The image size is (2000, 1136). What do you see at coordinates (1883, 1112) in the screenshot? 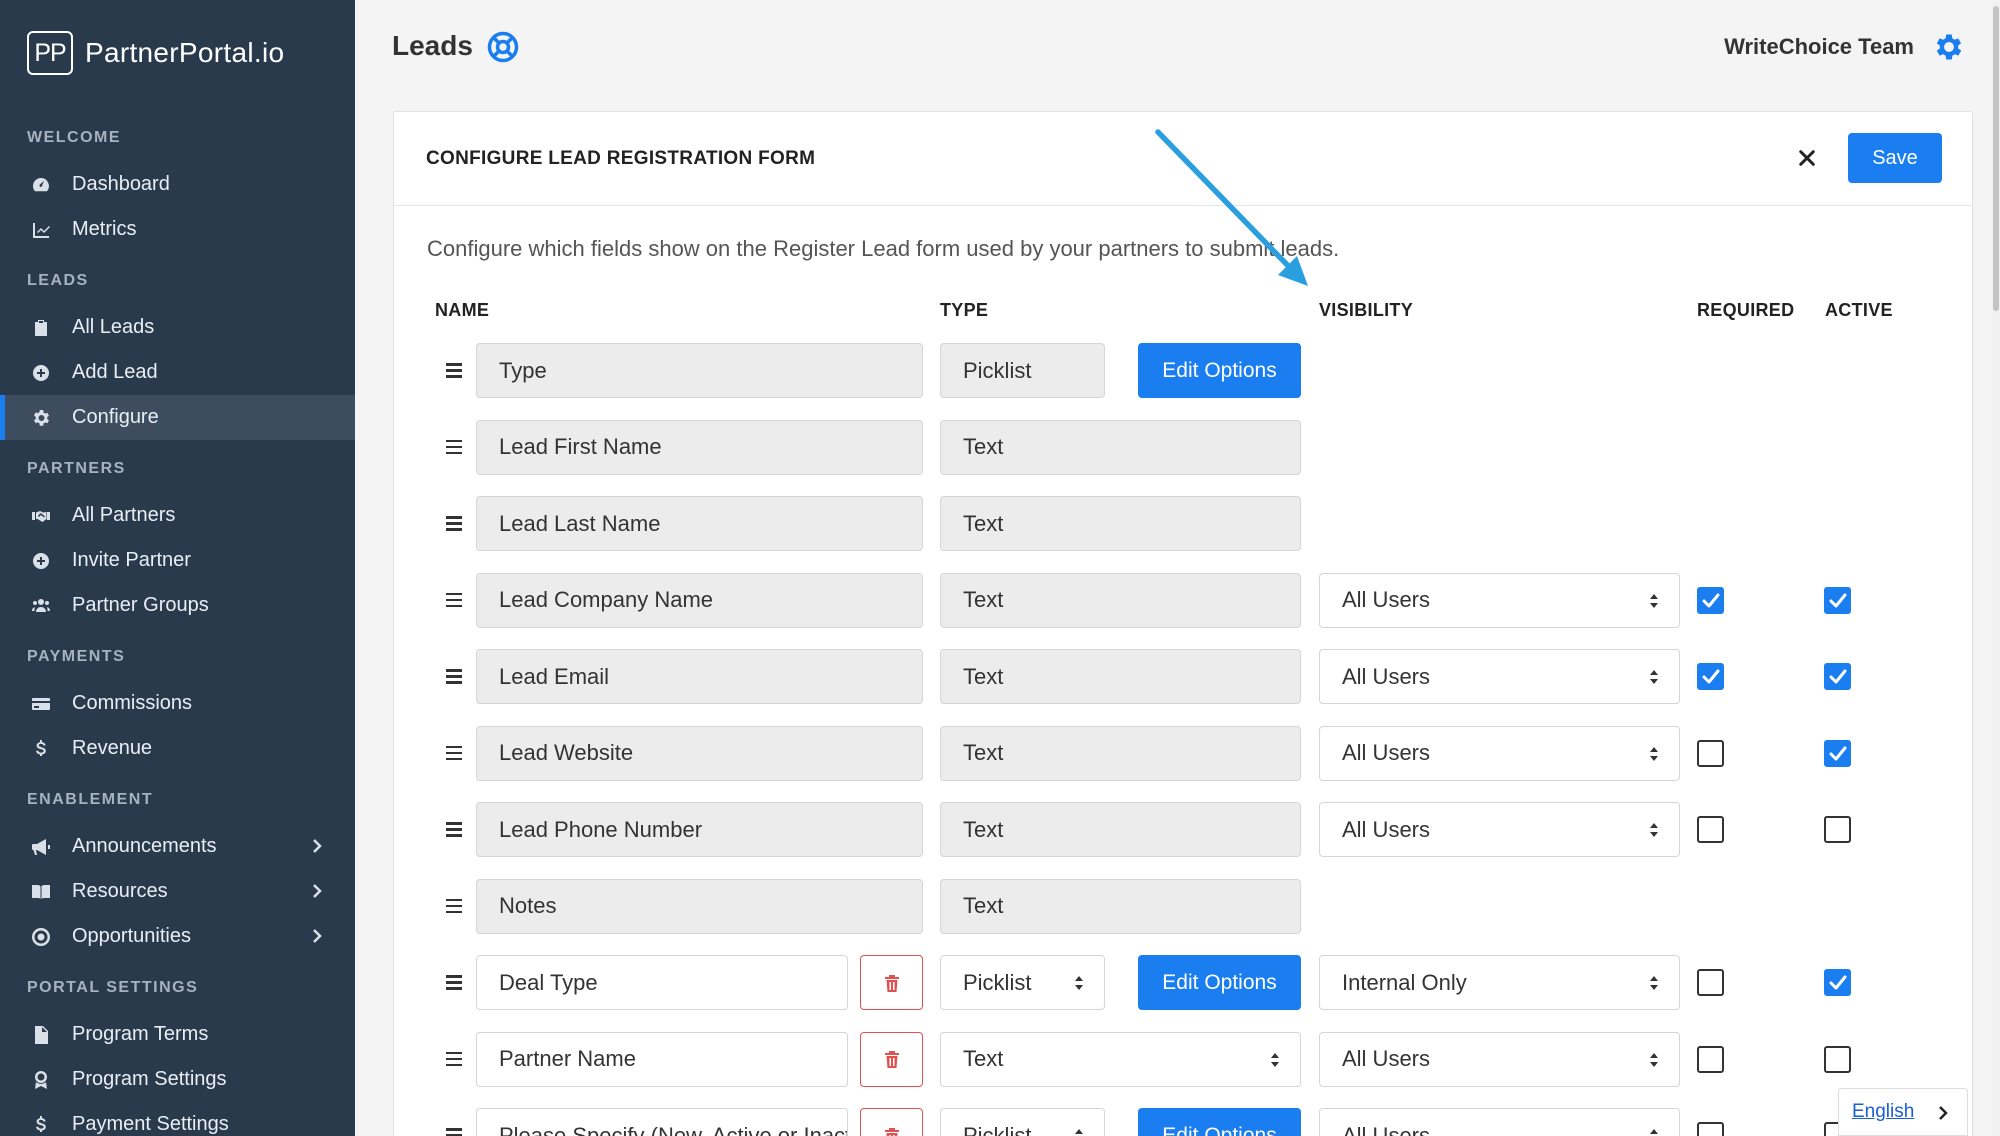
I see `language-label: English` at bounding box center [1883, 1112].